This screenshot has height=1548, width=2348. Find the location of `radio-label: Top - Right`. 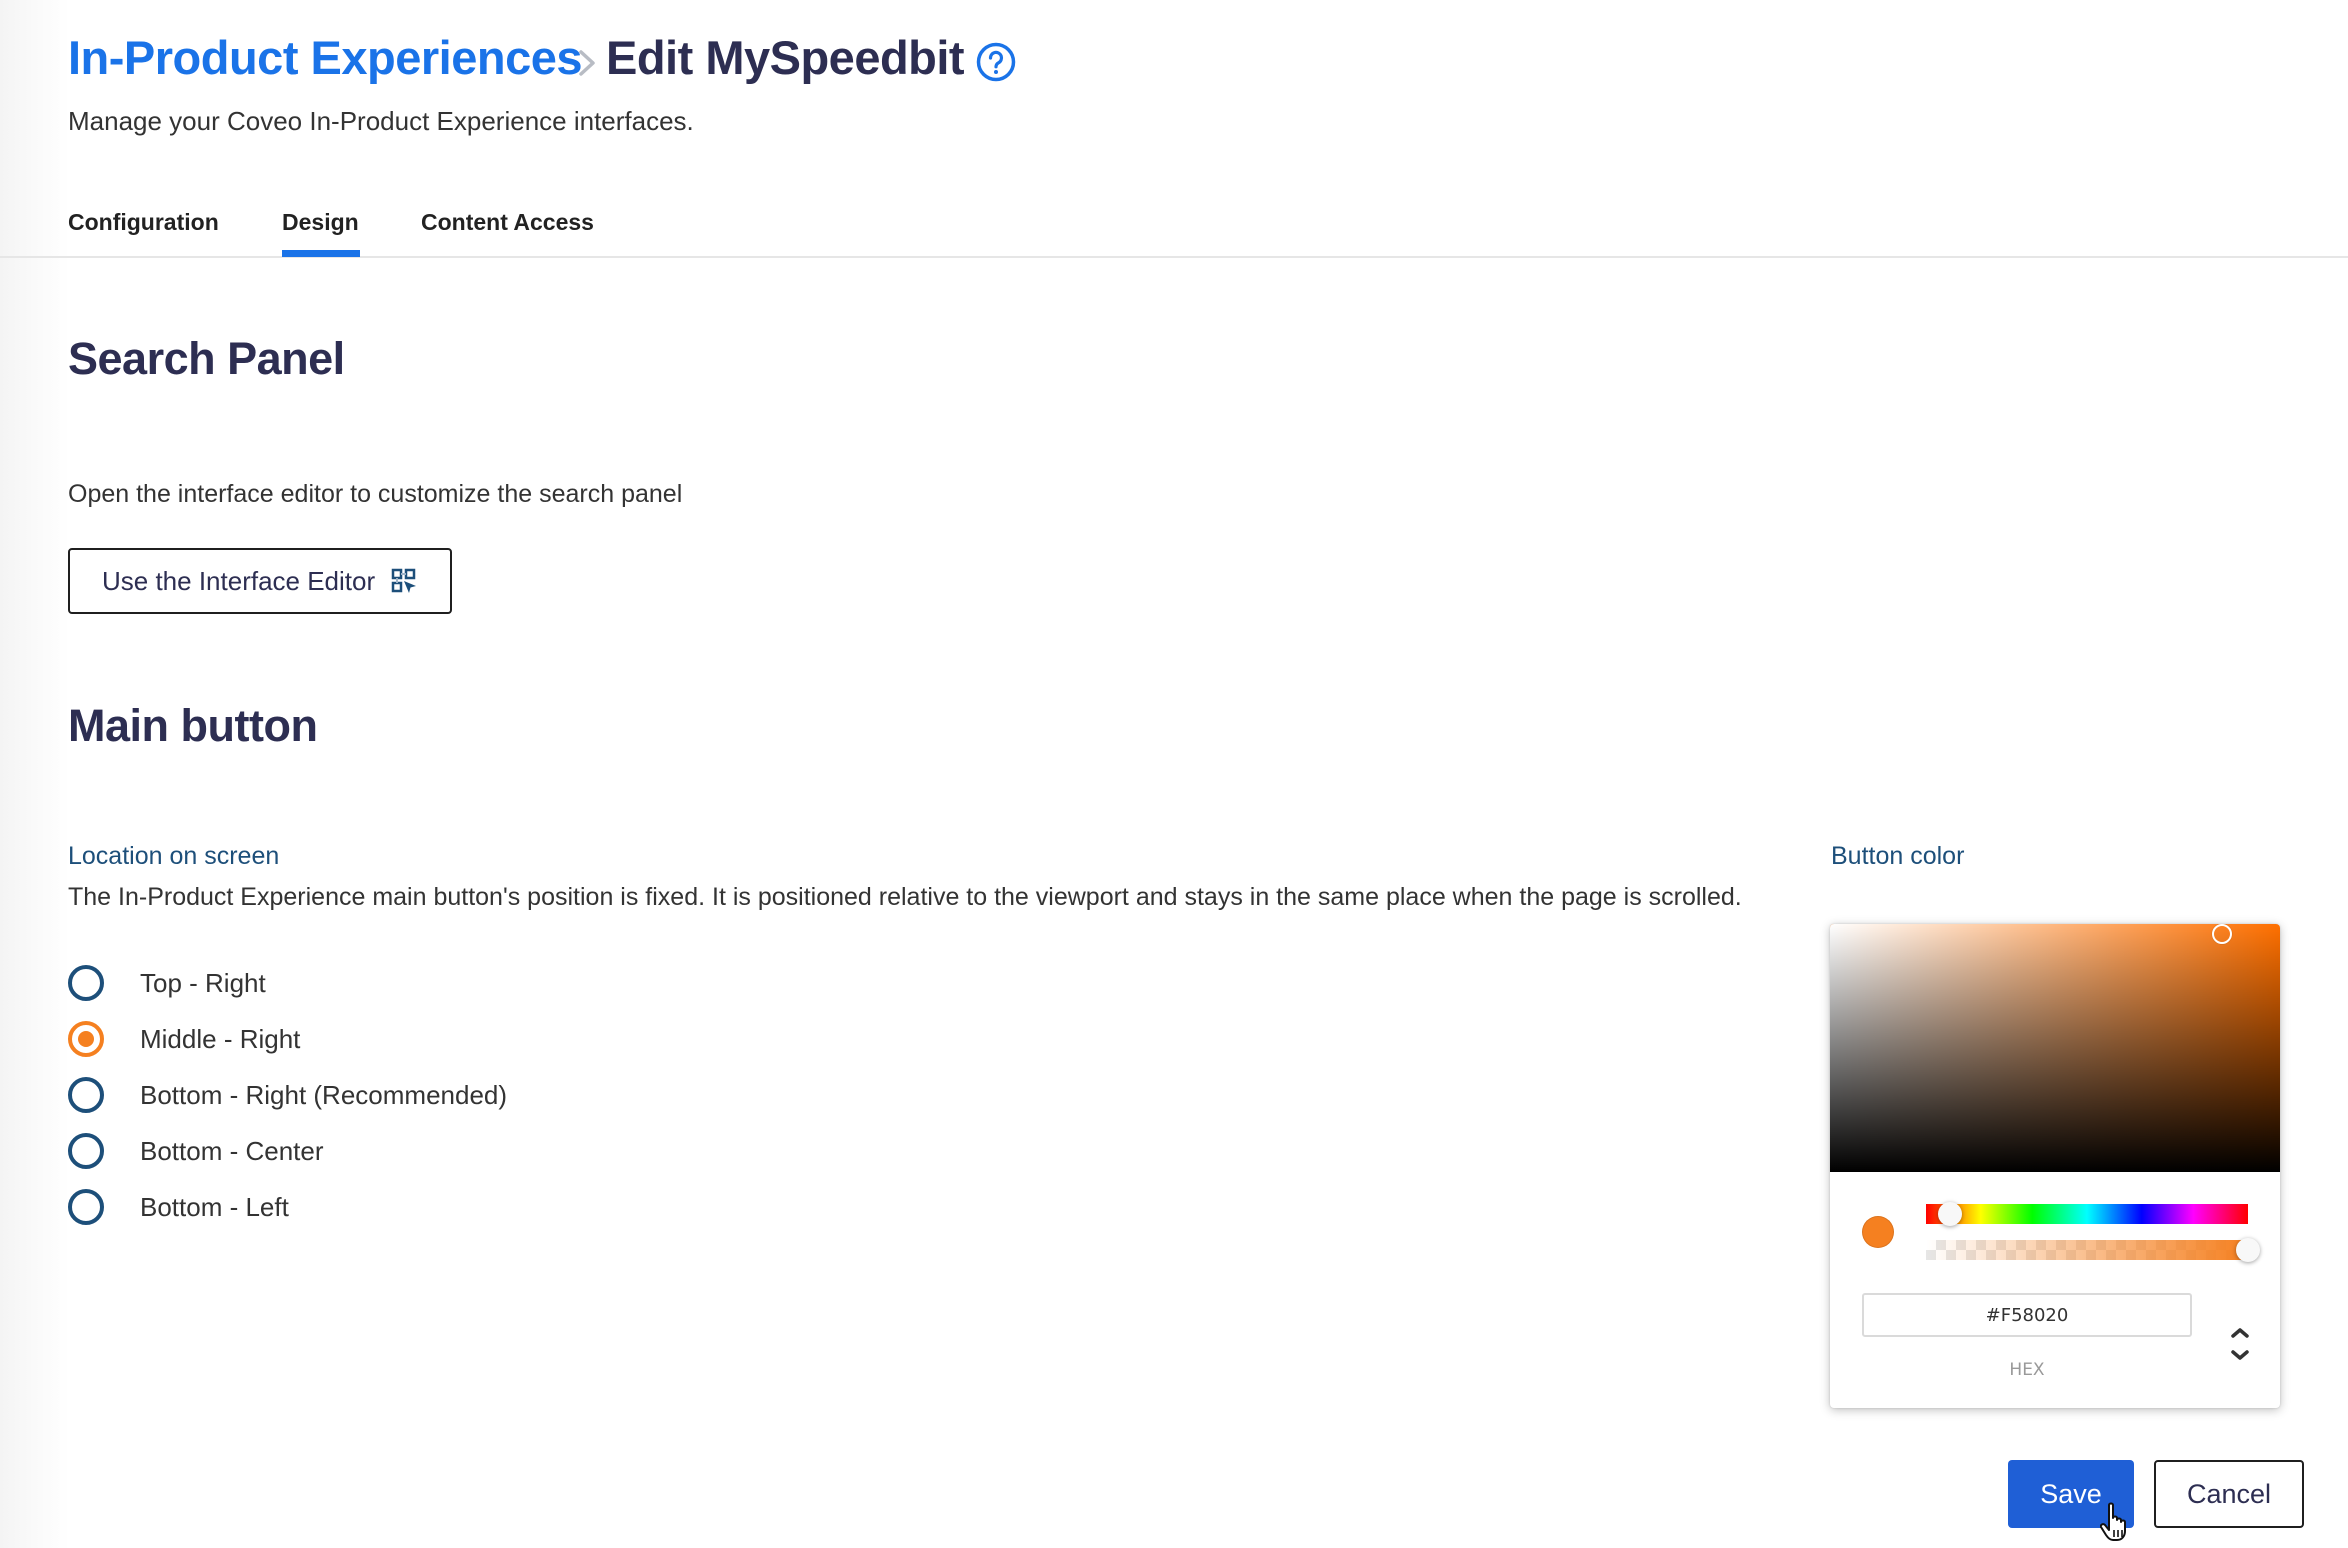

radio-label: Top - Right is located at coordinates (203, 982).